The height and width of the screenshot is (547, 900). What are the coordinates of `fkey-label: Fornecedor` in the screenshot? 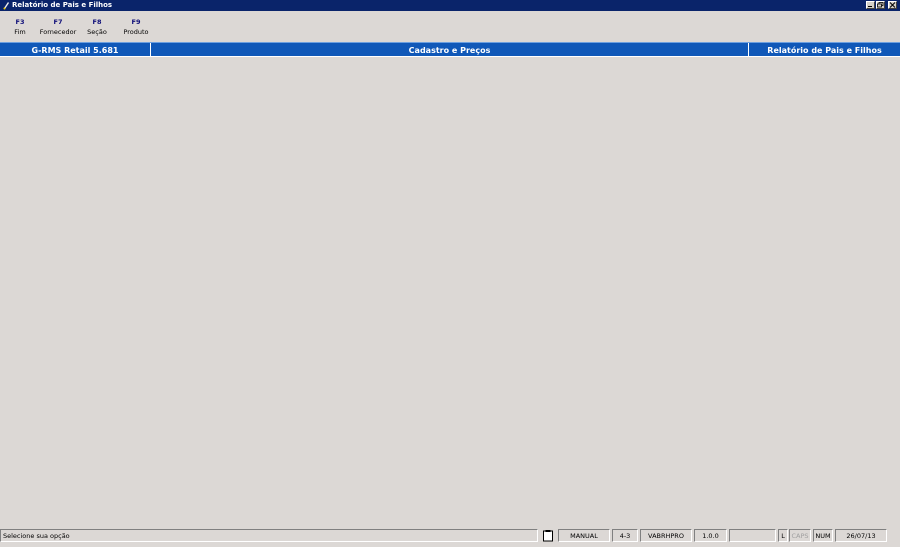 It's located at (58, 32).